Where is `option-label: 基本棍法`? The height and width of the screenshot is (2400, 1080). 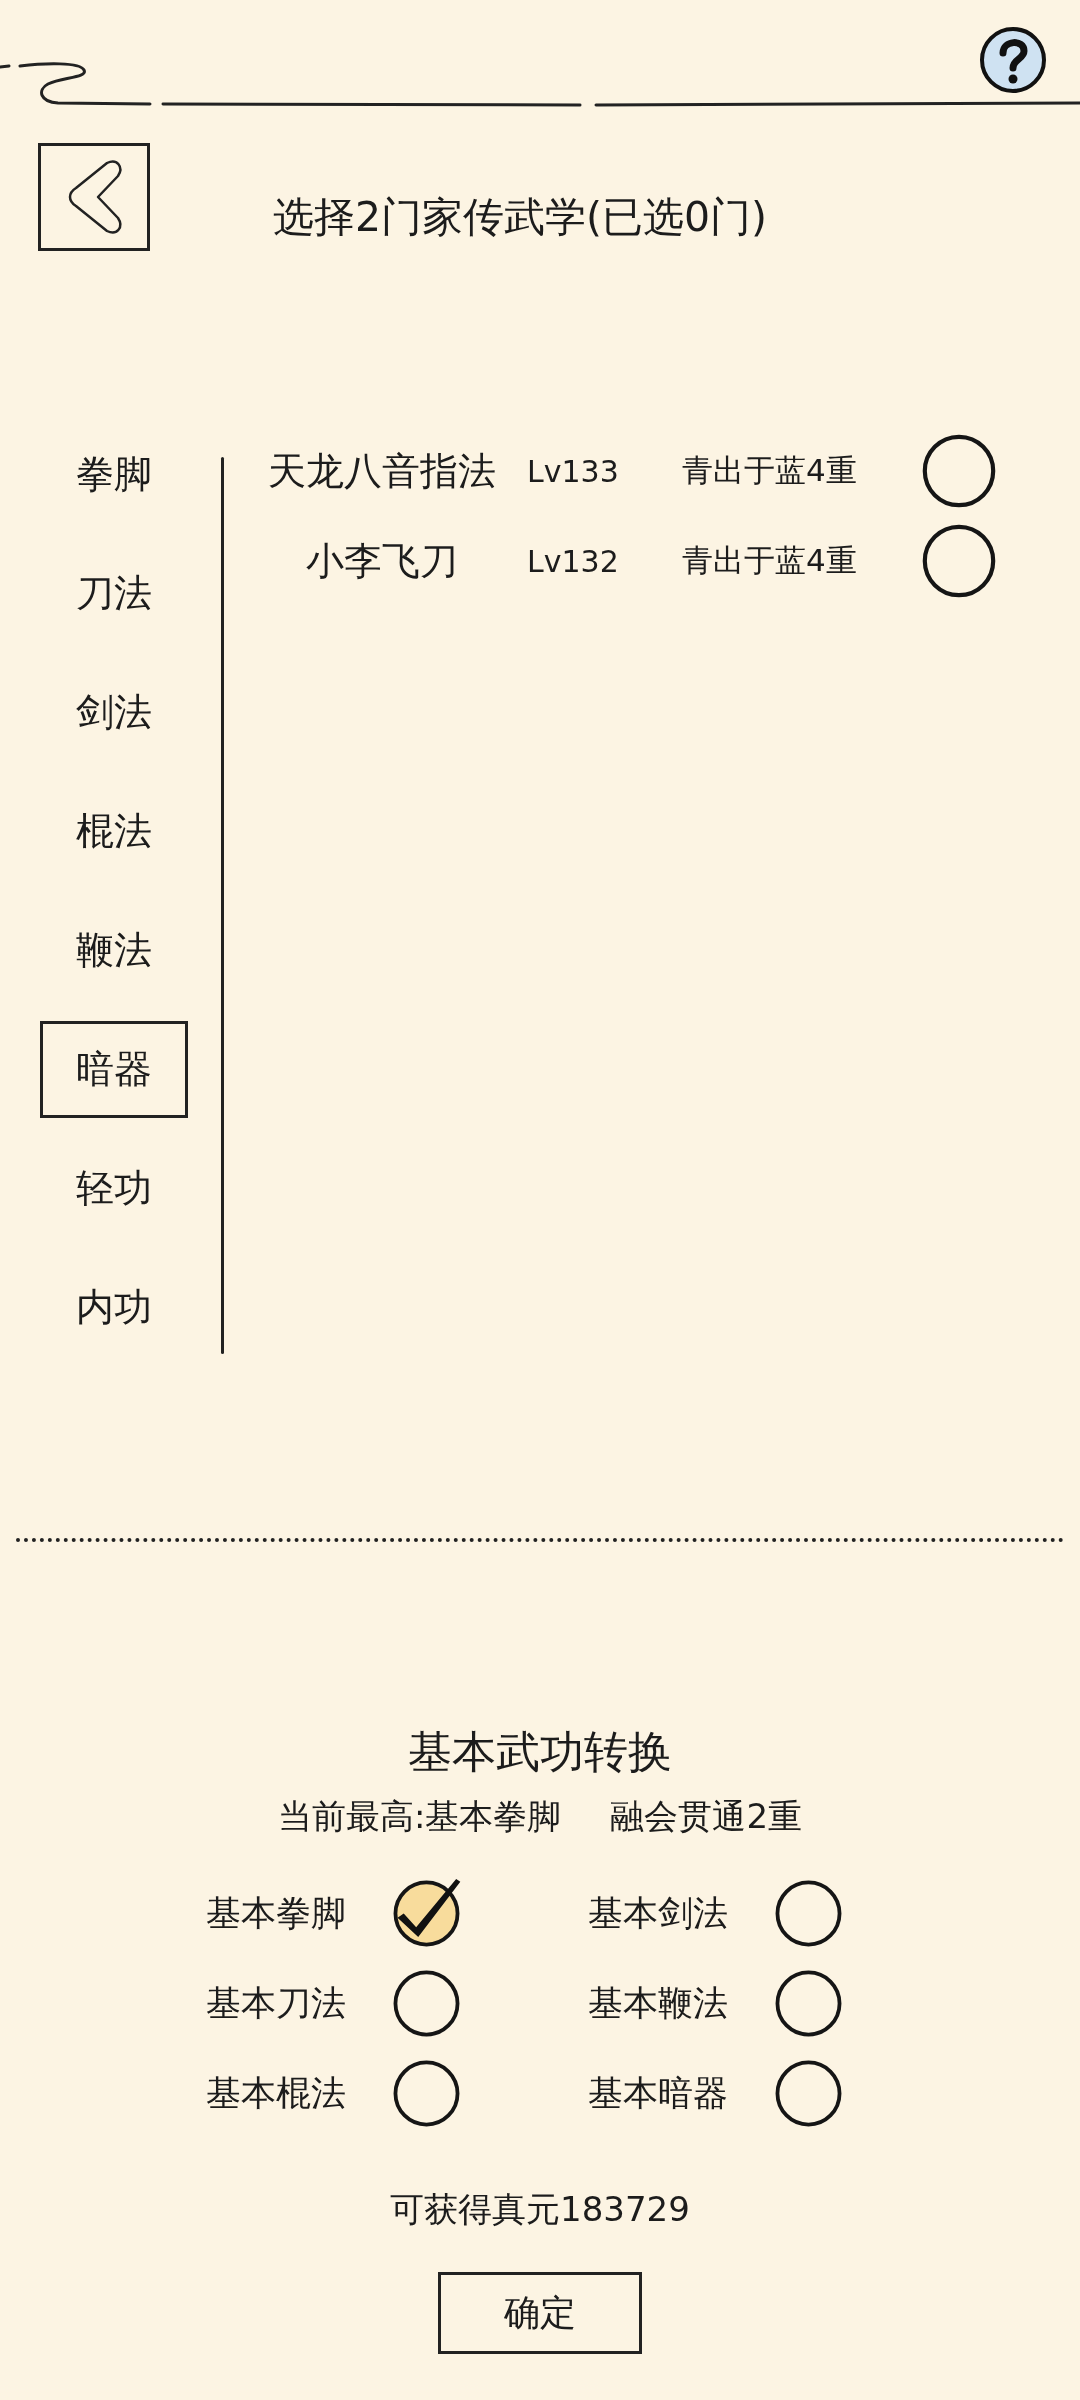
option-label: 基本棍法 is located at coordinates (276, 2094).